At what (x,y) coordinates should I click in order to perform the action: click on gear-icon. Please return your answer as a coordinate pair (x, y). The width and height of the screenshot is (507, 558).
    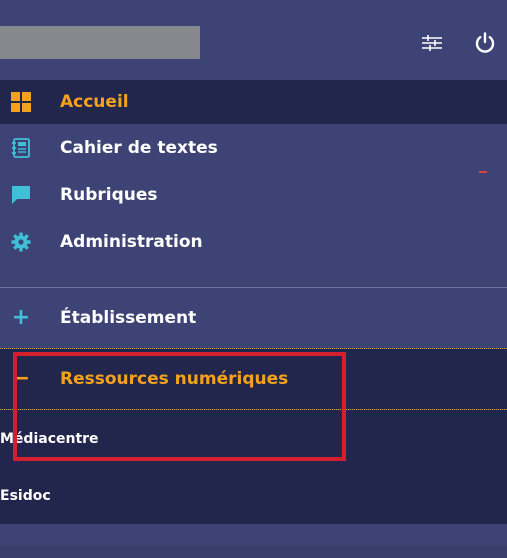
    Looking at the image, I should click on (21, 242).